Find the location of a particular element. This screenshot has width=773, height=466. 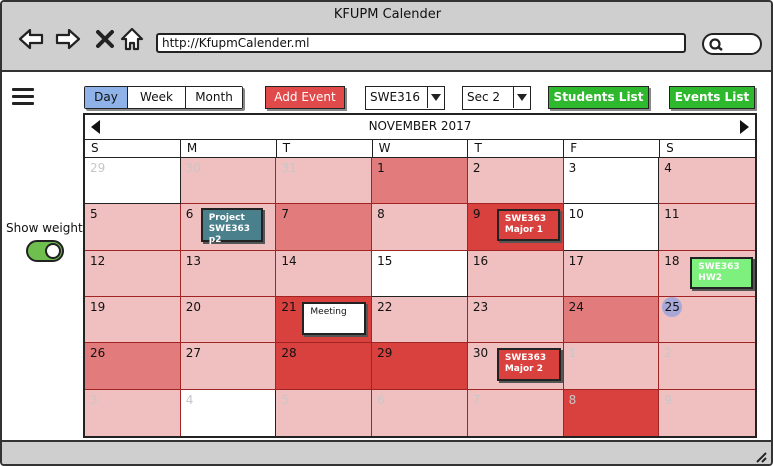

day-cell: 18 SWE363 HW2 is located at coordinates (707, 273).